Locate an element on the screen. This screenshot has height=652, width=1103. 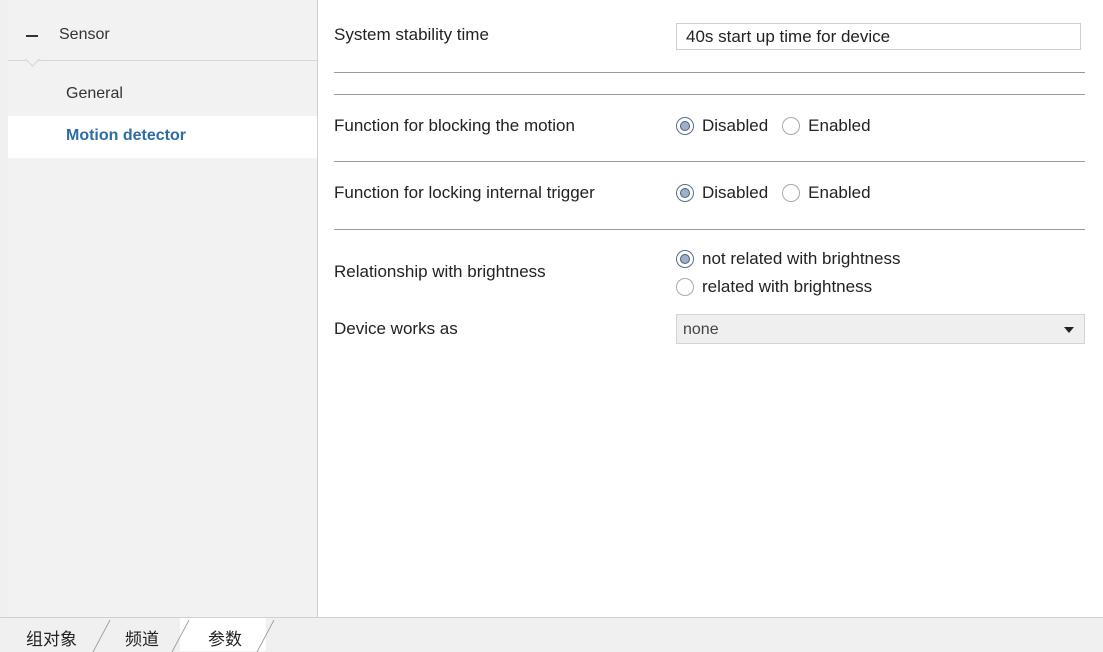
blocking-radio-group: Disabled Enabled is located at coordinates (780, 126).